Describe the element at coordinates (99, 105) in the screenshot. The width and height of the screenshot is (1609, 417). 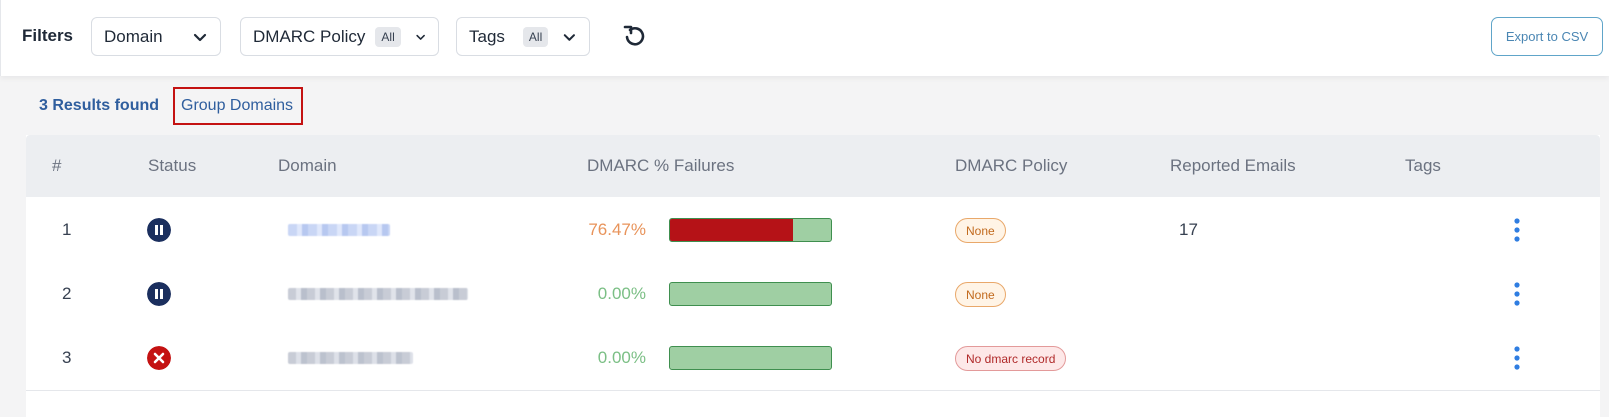
I see `results-count: 3 Results found` at that location.